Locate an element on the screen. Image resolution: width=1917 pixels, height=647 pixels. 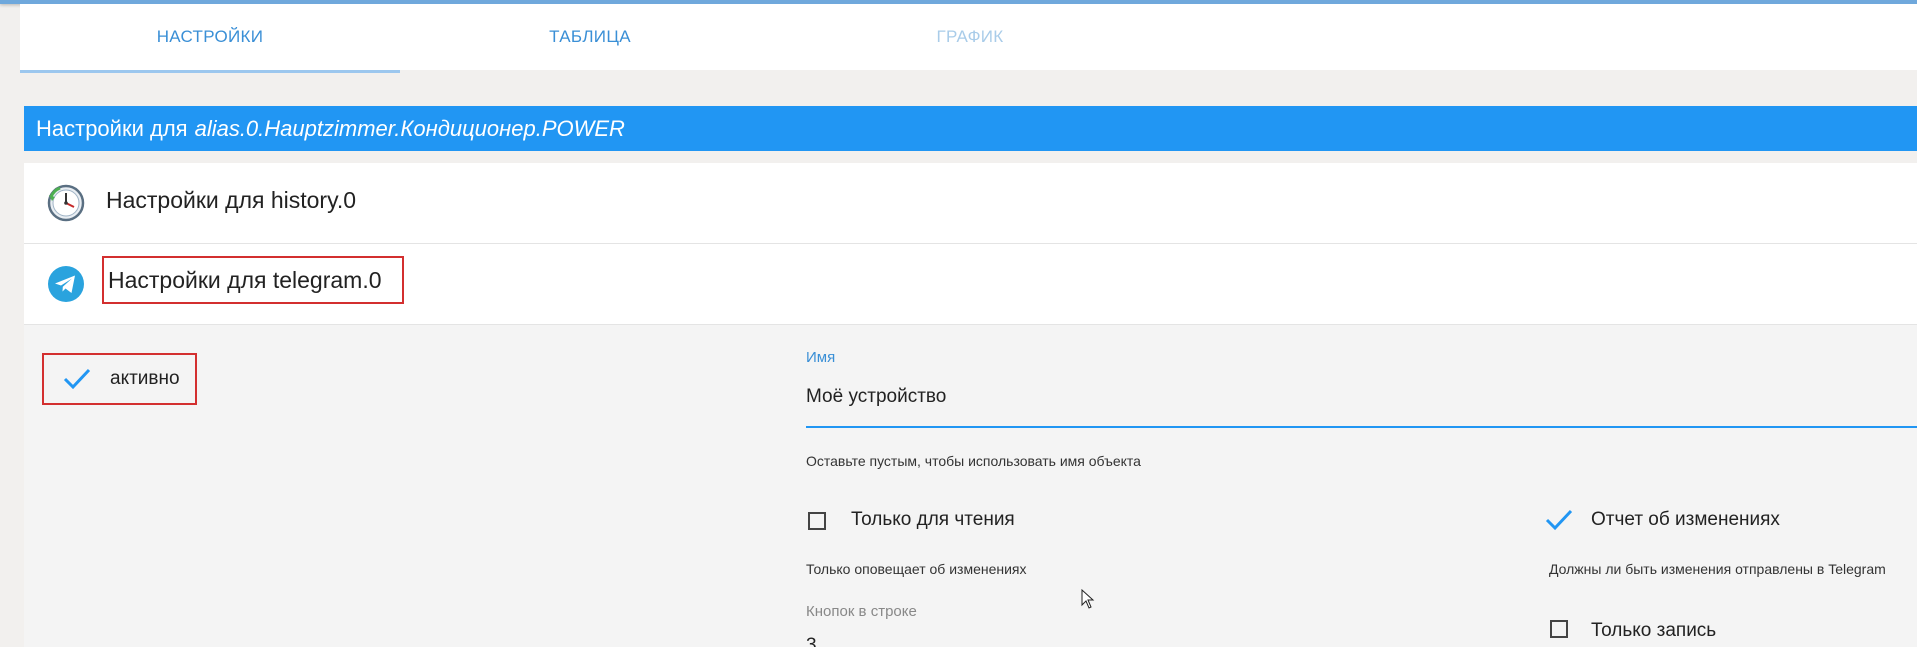
write-only-checkbox is located at coordinates (1559, 629).